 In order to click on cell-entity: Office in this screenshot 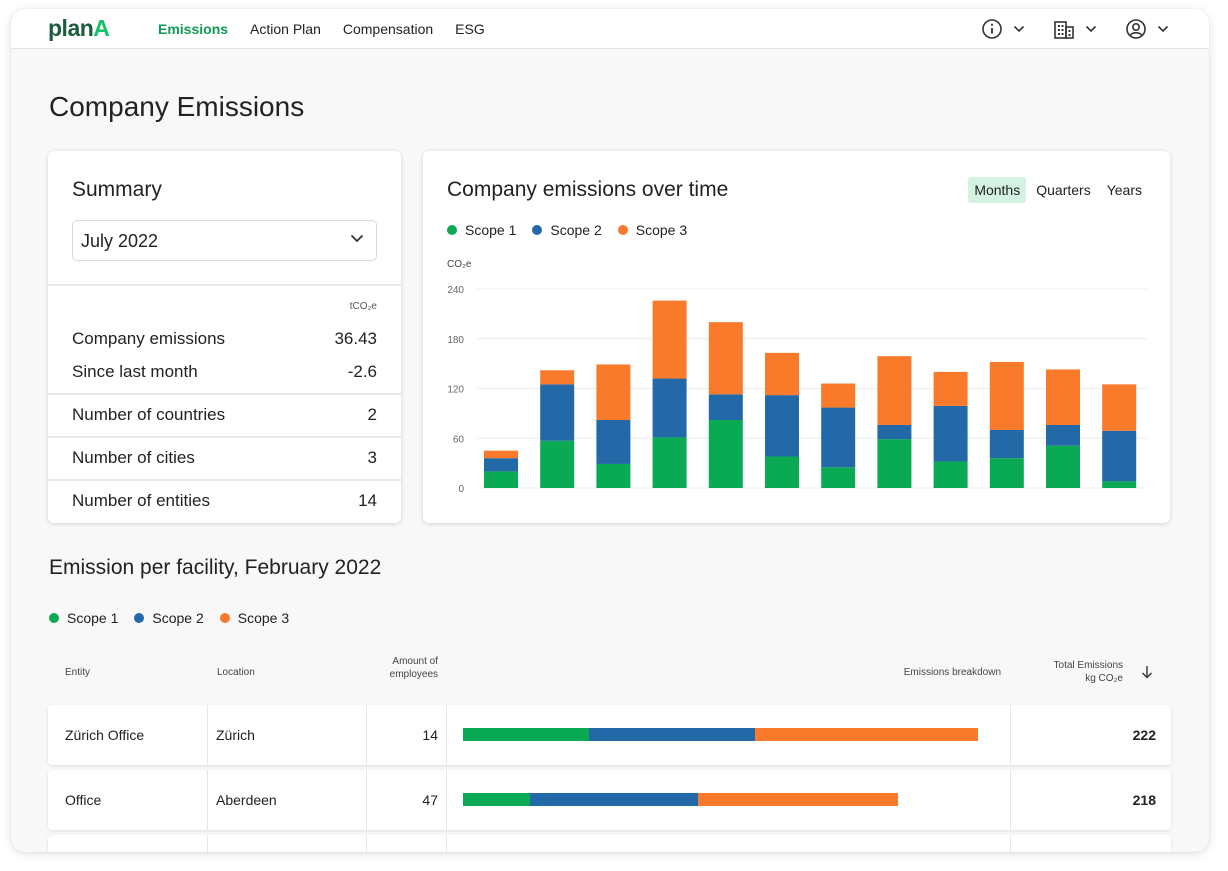, I will do `click(83, 800)`.